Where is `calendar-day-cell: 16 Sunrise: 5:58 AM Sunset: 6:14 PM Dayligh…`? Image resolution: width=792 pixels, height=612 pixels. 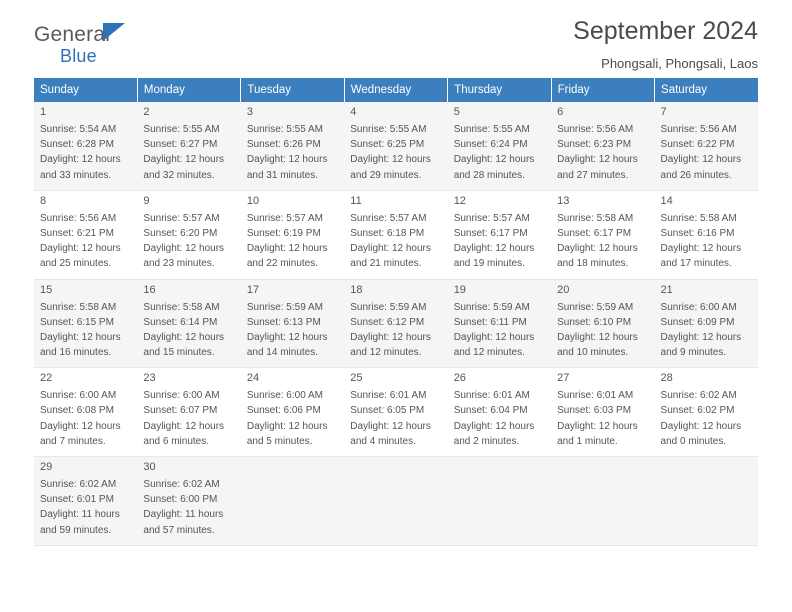 calendar-day-cell: 16 Sunrise: 5:58 AM Sunset: 6:14 PM Dayligh… is located at coordinates (189, 324).